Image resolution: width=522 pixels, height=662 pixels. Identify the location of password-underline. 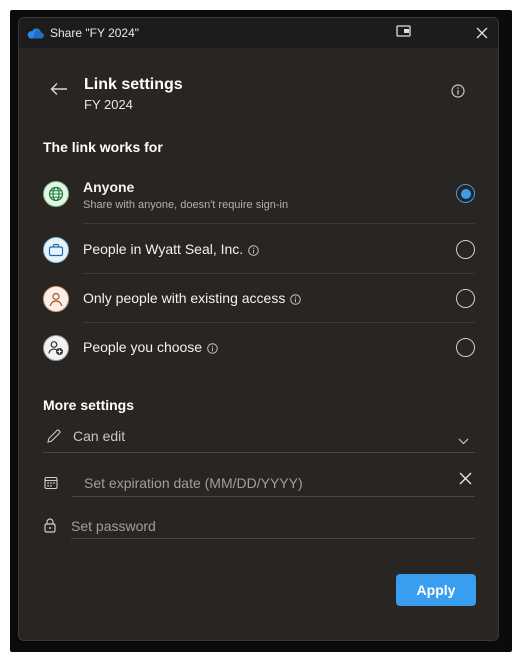
(273, 538).